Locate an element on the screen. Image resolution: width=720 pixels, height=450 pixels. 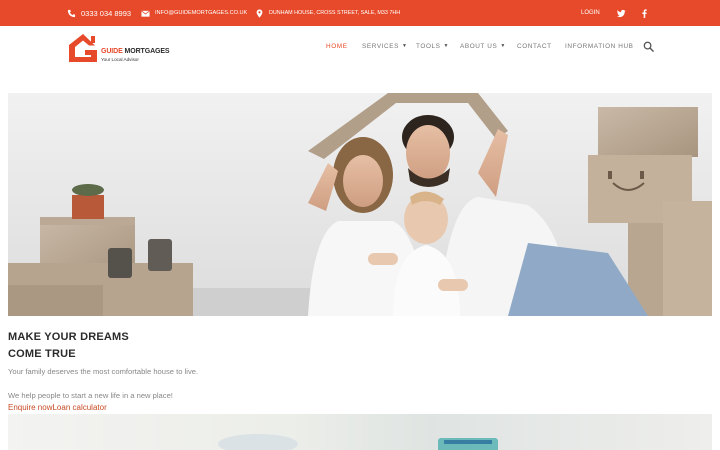
brand-name-part2: MORTGAGES is located at coordinates (146, 51).